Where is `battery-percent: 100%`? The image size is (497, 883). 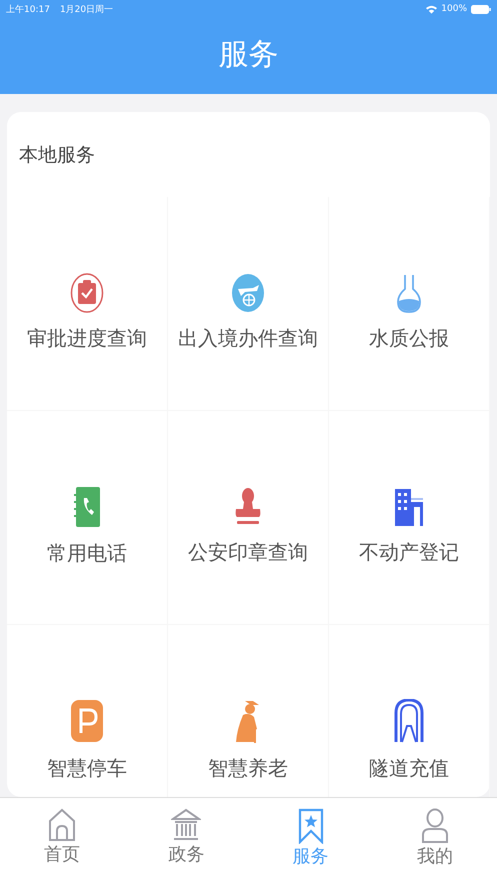 battery-percent: 100% is located at coordinates (454, 9).